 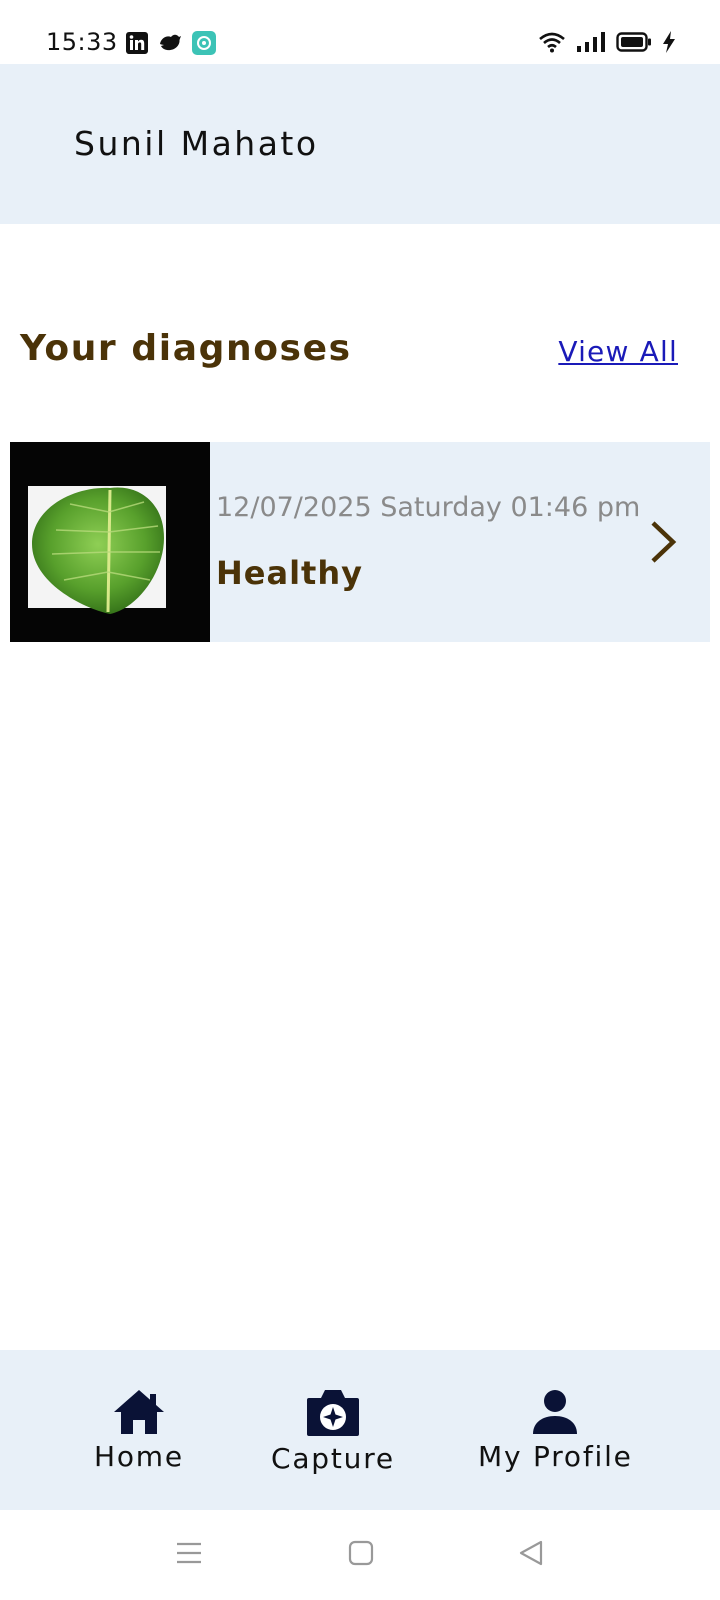 What do you see at coordinates (360, 542) in the screenshot?
I see `diagnosis-card: 12/07/2025 Saturday 01:46 pm Healthy` at bounding box center [360, 542].